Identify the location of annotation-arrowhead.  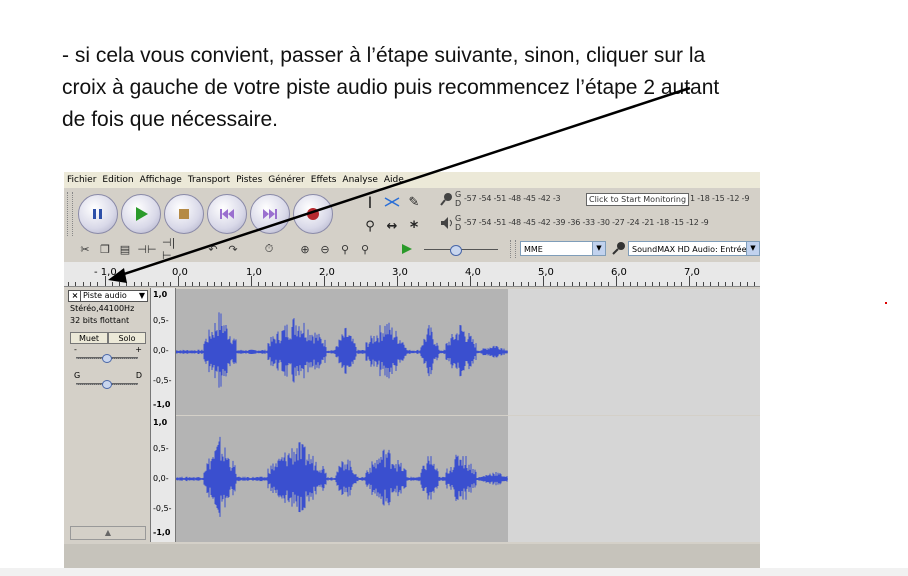
(117, 275).